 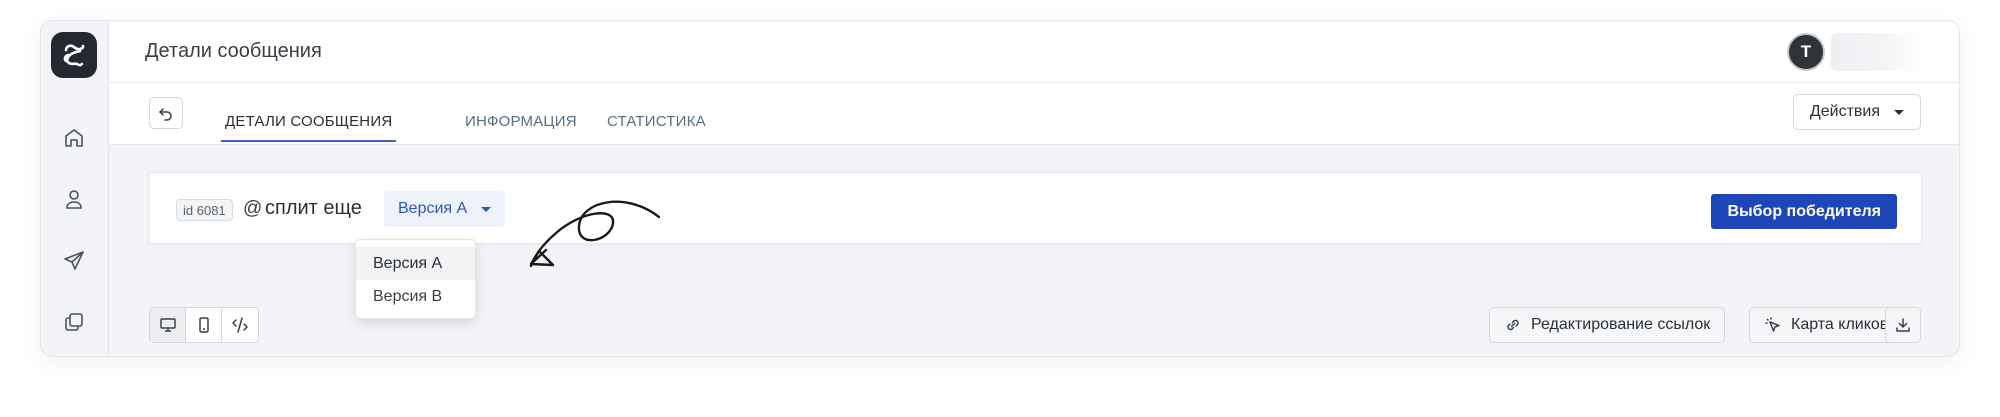 I want to click on sidebar, so click(x=75, y=188).